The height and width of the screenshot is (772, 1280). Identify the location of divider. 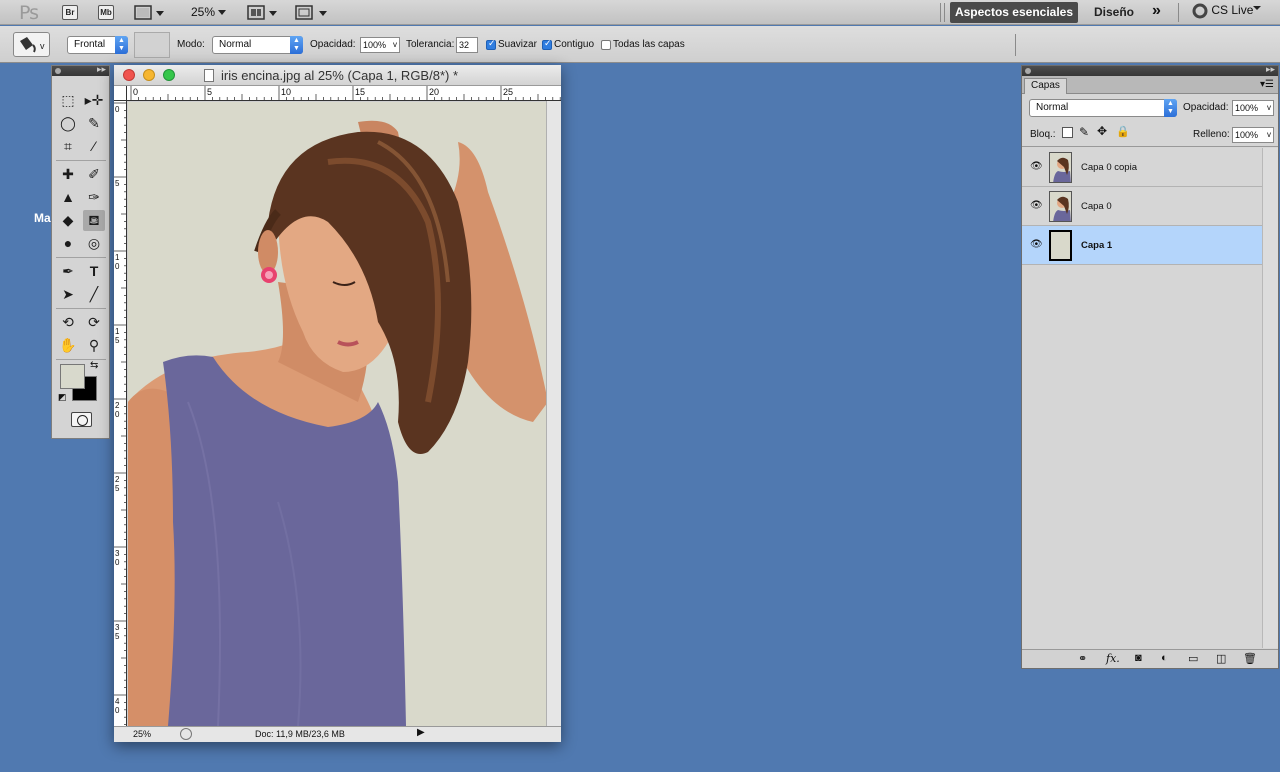
(1178, 12).